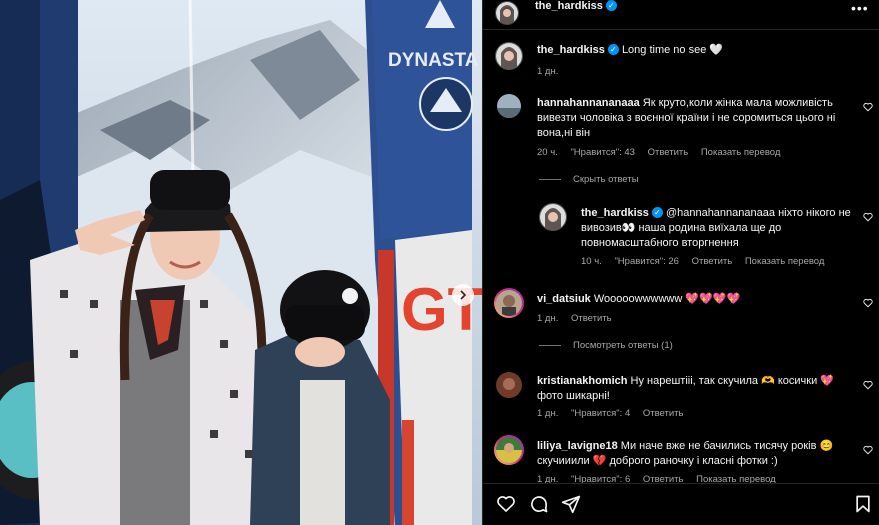  I want to click on hide-replies-button: Скрыть ответы, so click(589, 179).